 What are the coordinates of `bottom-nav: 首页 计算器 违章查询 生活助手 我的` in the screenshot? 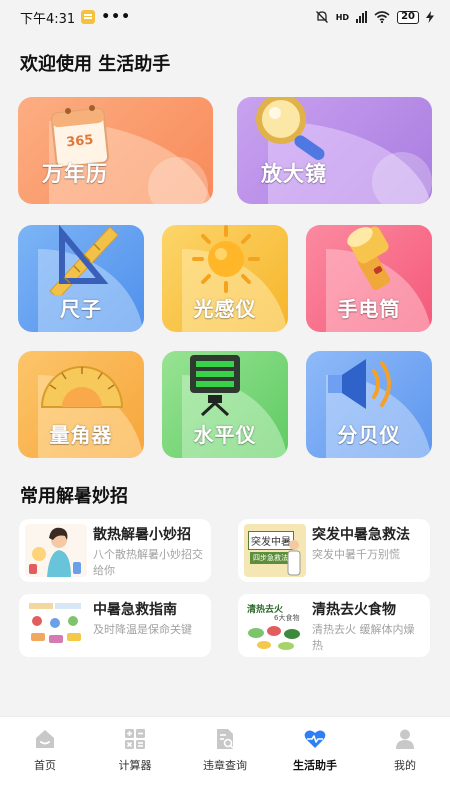 It's located at (225, 758).